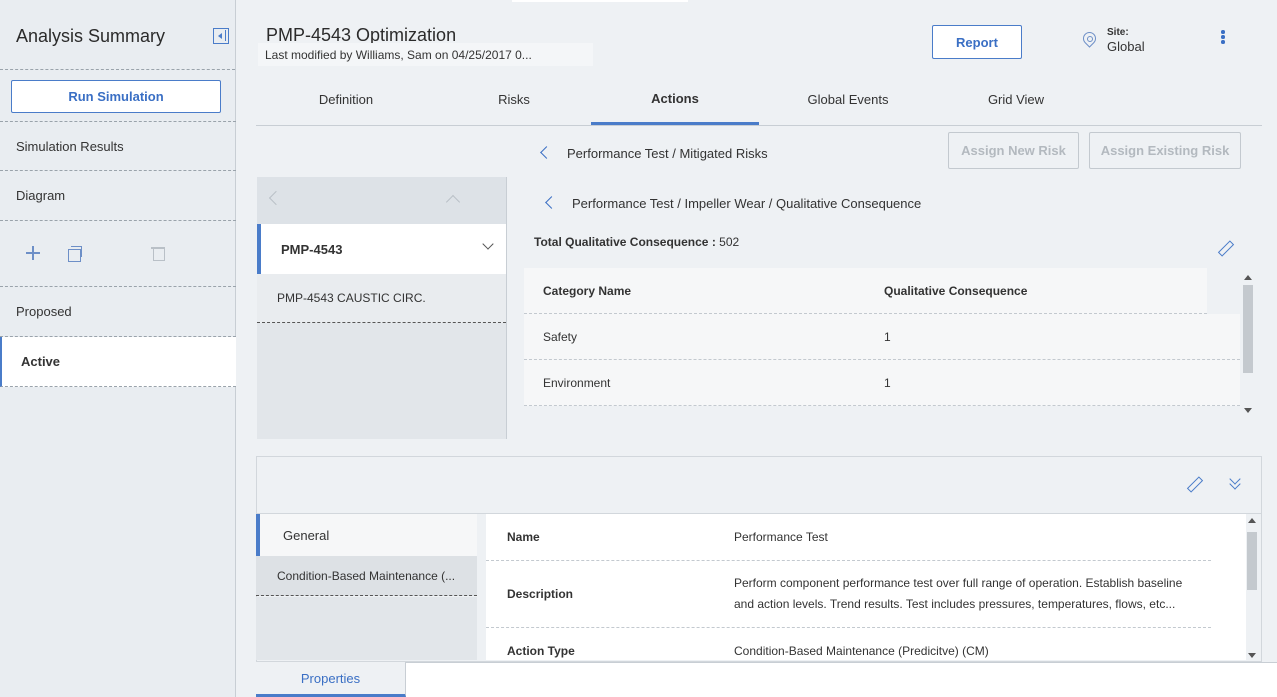 The height and width of the screenshot is (697, 1277). Describe the element at coordinates (625, 242) in the screenshot. I see `total-label: Total Qualitative Consequence :` at that location.